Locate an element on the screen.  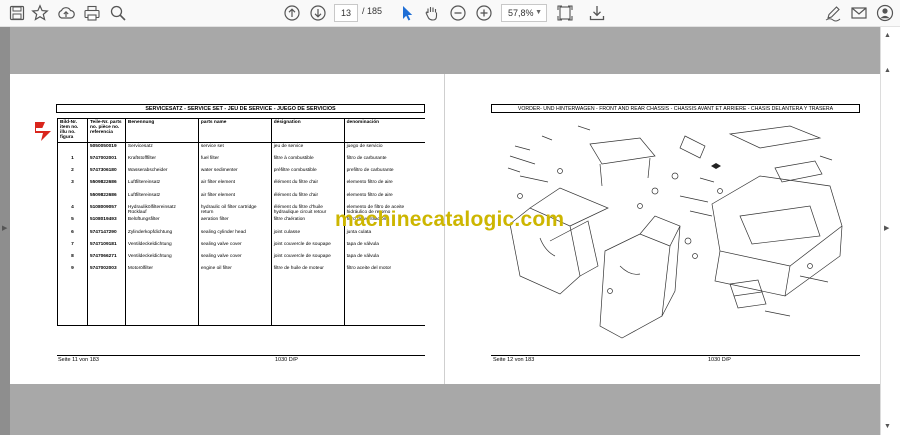
side-panel-toggle: ▶ is located at coordinates (5, 231).